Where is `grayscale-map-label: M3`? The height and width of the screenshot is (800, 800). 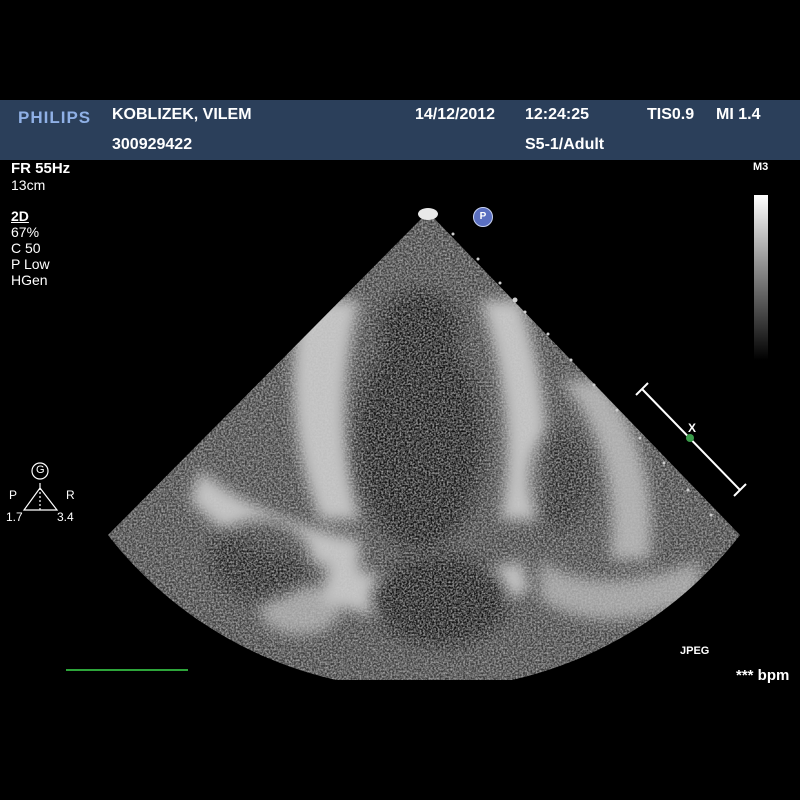 grayscale-map-label: M3 is located at coordinates (761, 167).